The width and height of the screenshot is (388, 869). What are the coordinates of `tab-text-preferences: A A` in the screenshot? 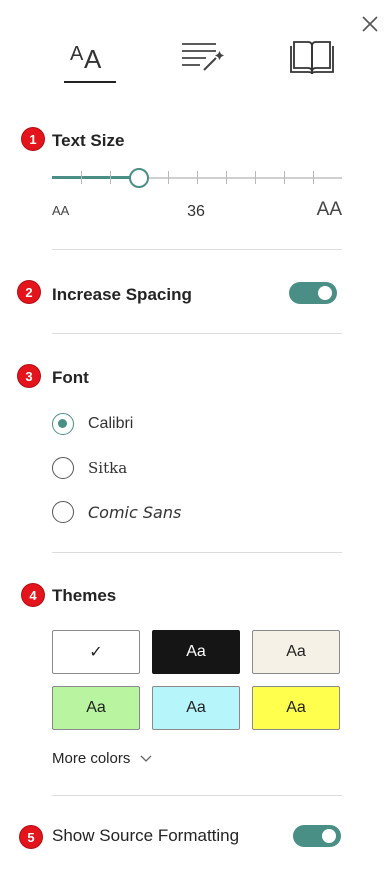 It's located at (90, 59).